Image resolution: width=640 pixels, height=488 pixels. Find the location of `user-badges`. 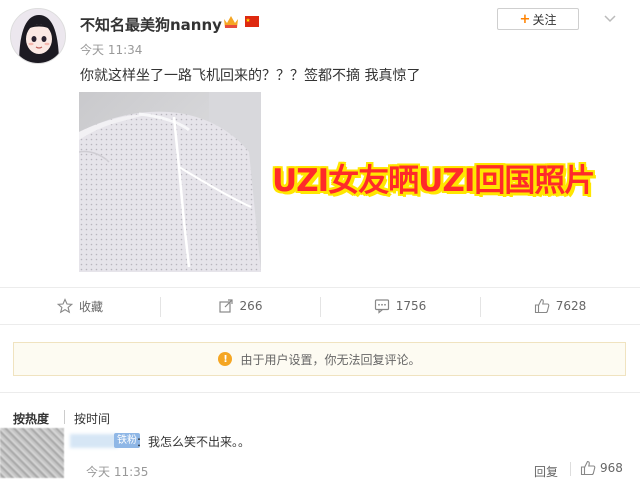

user-badges is located at coordinates (241, 22).